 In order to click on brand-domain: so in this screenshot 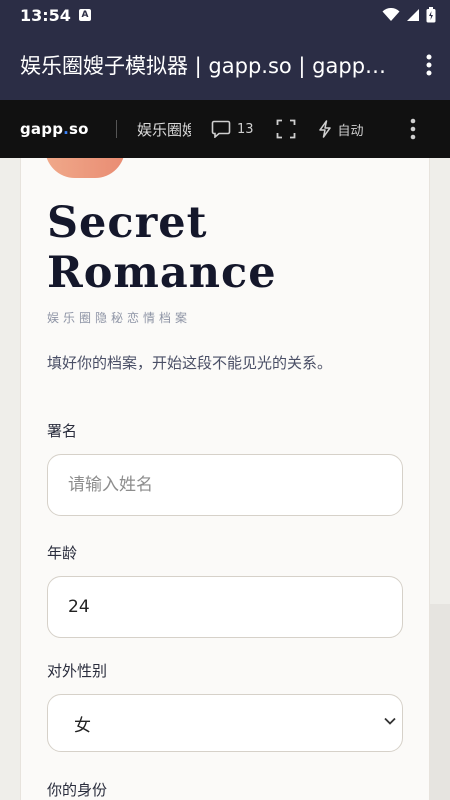, I will do `click(79, 129)`.